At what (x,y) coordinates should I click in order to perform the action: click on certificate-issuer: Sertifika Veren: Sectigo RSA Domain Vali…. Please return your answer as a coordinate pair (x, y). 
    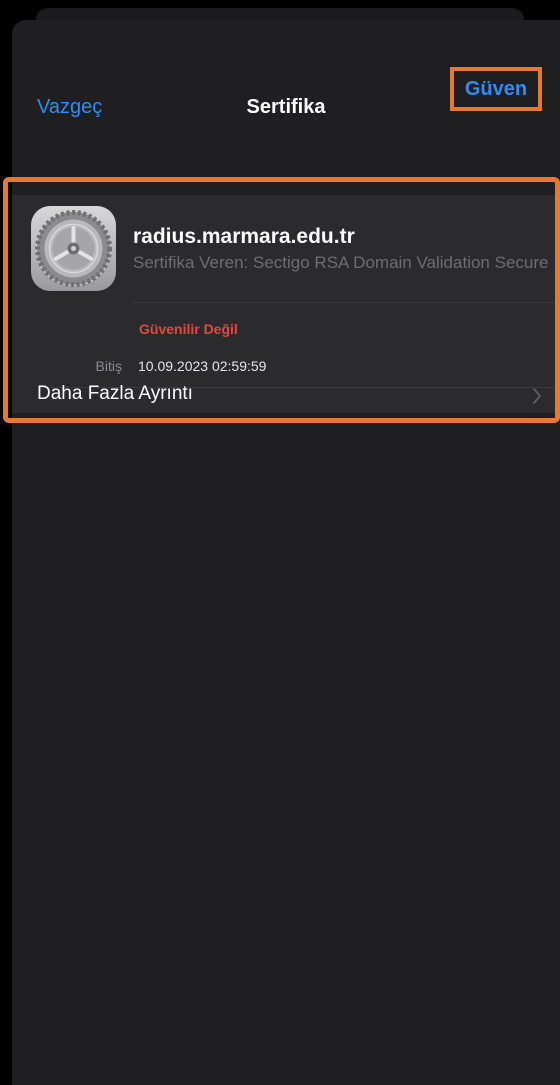
    Looking at the image, I should click on (342, 262).